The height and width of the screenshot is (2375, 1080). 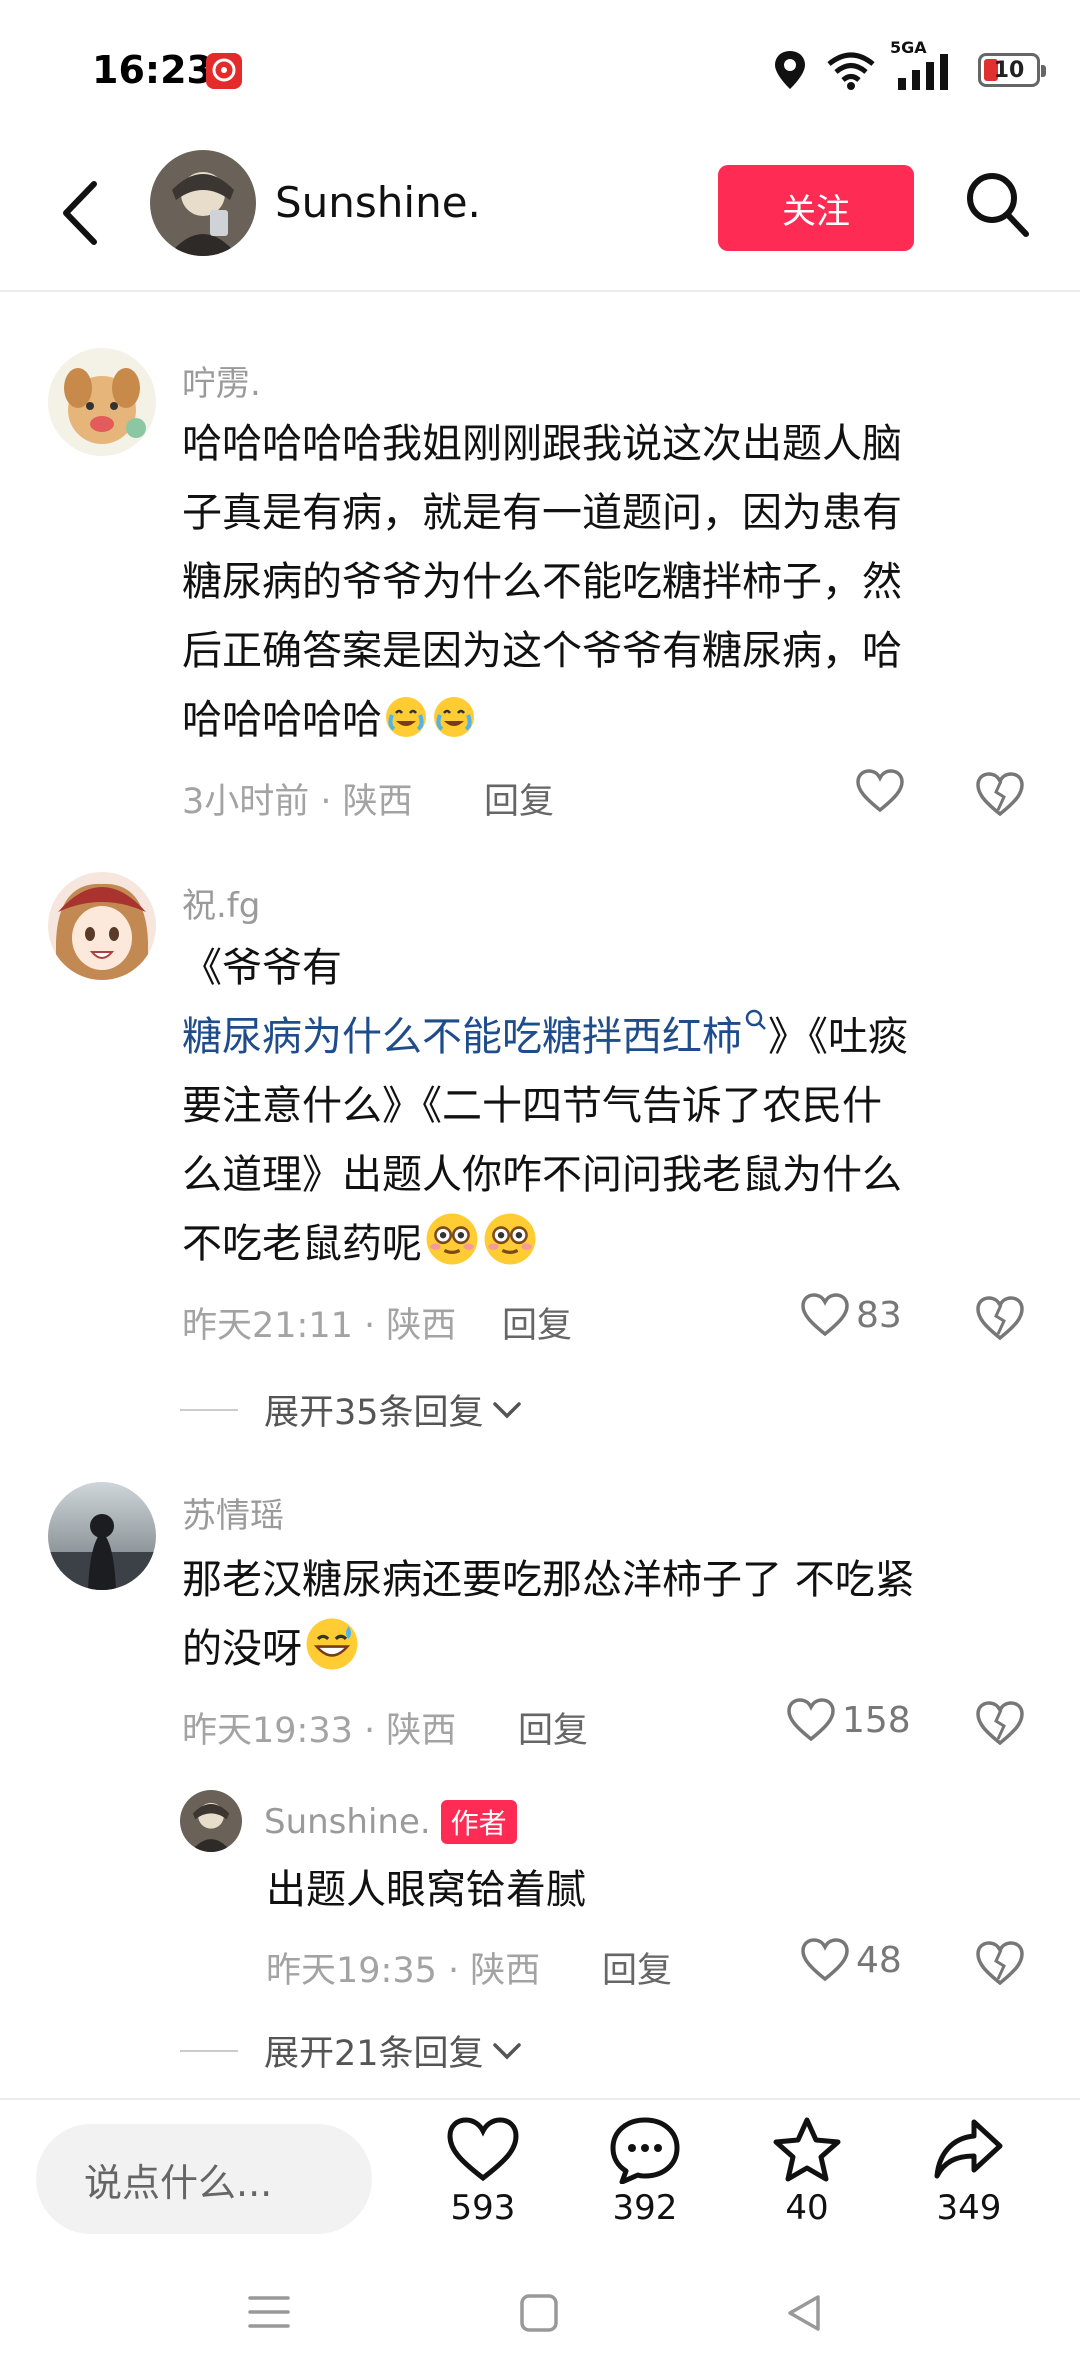 What do you see at coordinates (925, 65) in the screenshot?
I see `signal-icon: 5GA` at bounding box center [925, 65].